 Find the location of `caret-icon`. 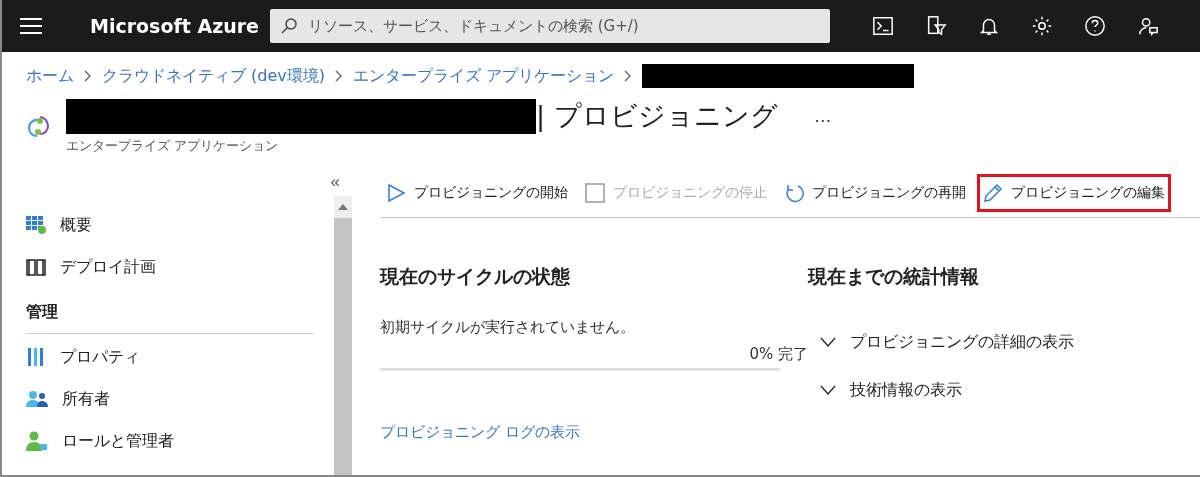

caret-icon is located at coordinates (343, 207).